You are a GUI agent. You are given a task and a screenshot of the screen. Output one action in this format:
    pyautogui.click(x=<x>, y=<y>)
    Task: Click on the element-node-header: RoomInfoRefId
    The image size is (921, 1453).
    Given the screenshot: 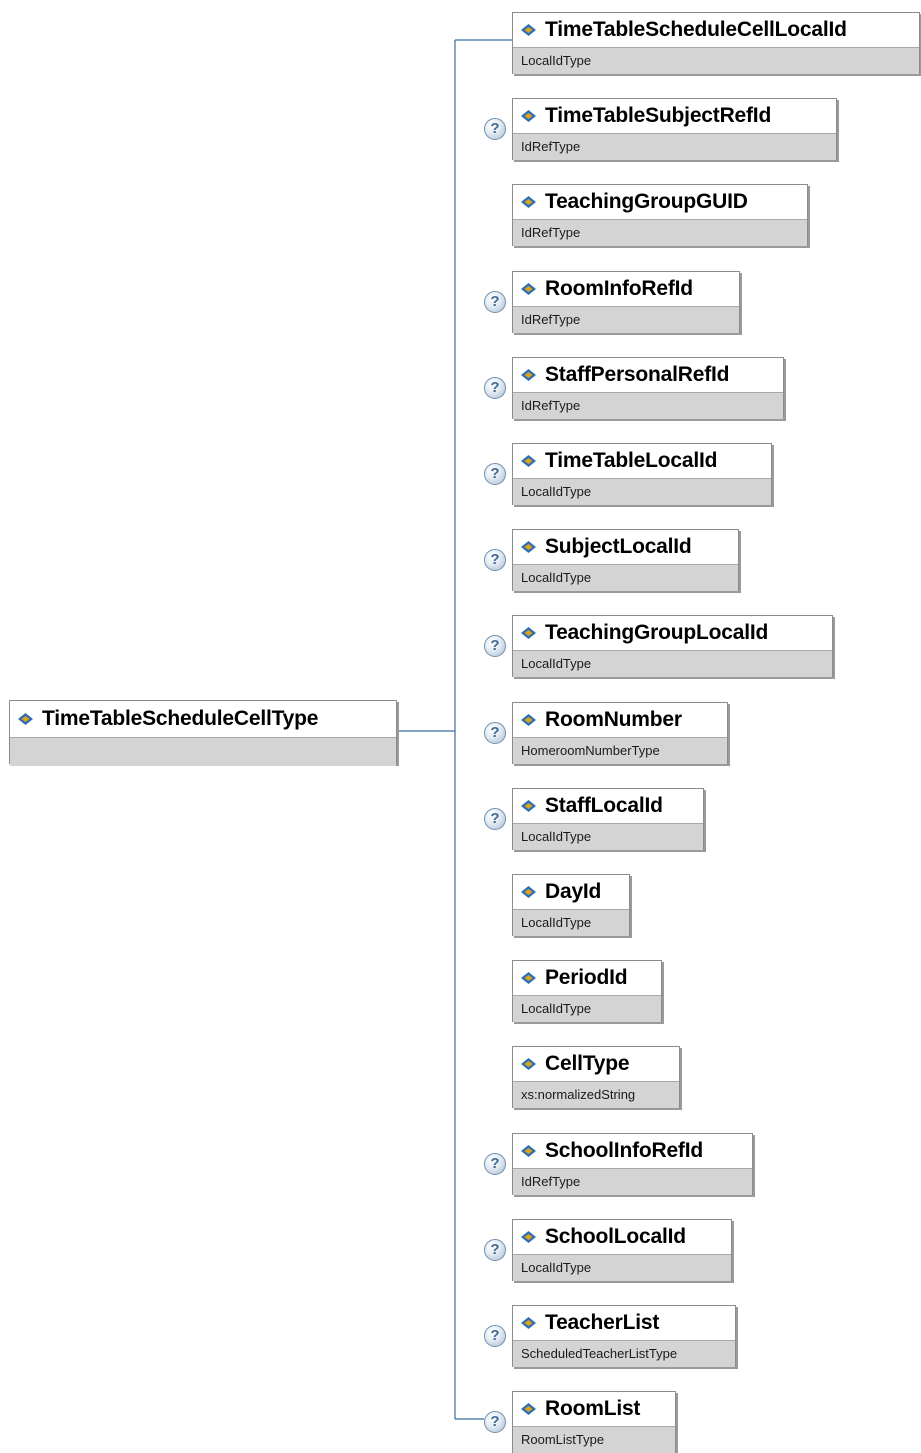 What is the action you would take?
    pyautogui.click(x=626, y=289)
    